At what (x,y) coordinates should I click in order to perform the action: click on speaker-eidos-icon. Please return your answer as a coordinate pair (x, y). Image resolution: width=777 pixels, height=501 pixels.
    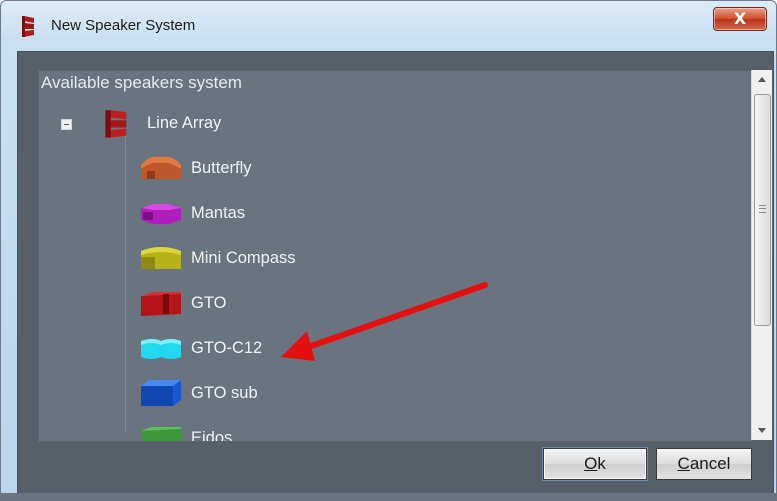
    Looking at the image, I should click on (161, 434).